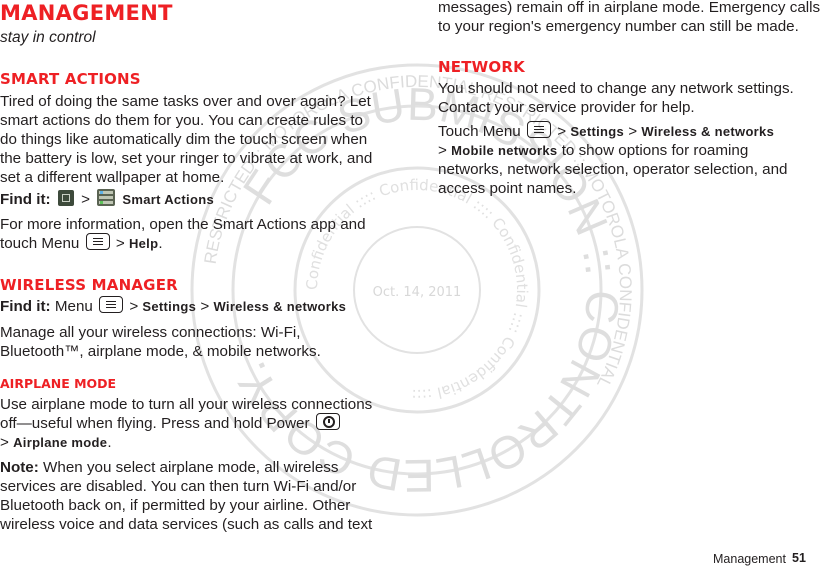 This screenshot has width=825, height=571. I want to click on stamp-ring-center, so click(417, 290).